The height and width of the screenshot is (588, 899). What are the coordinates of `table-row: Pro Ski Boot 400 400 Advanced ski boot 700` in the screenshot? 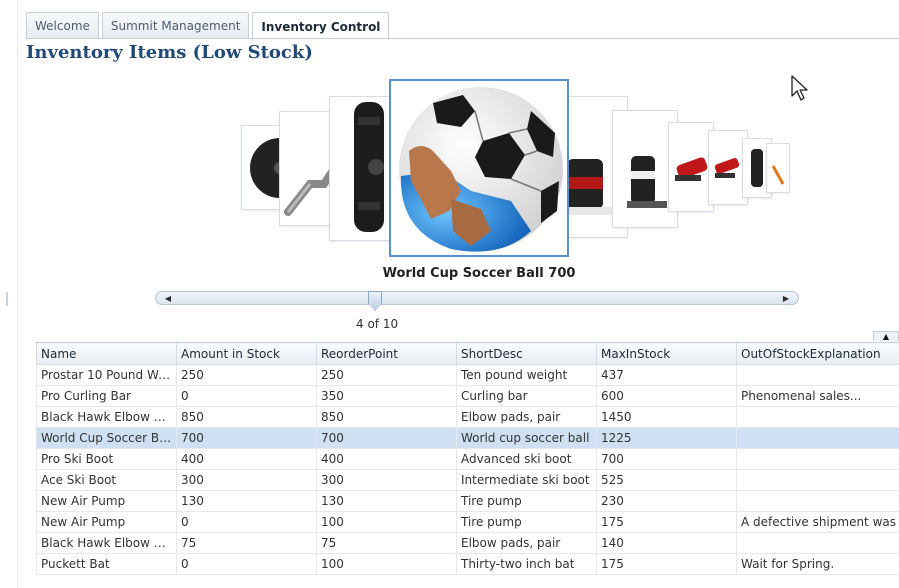 It's located at (467, 459).